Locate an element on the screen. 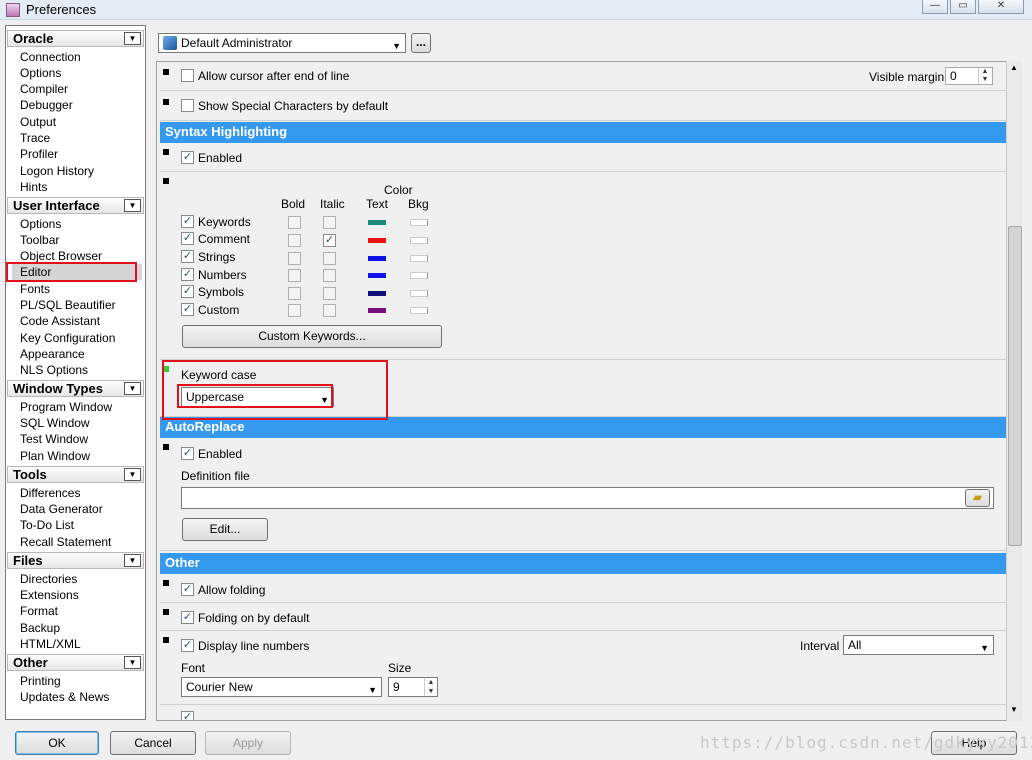 The image size is (1032, 760). sidebar-item-program-window: Program Window is located at coordinates (66, 407).